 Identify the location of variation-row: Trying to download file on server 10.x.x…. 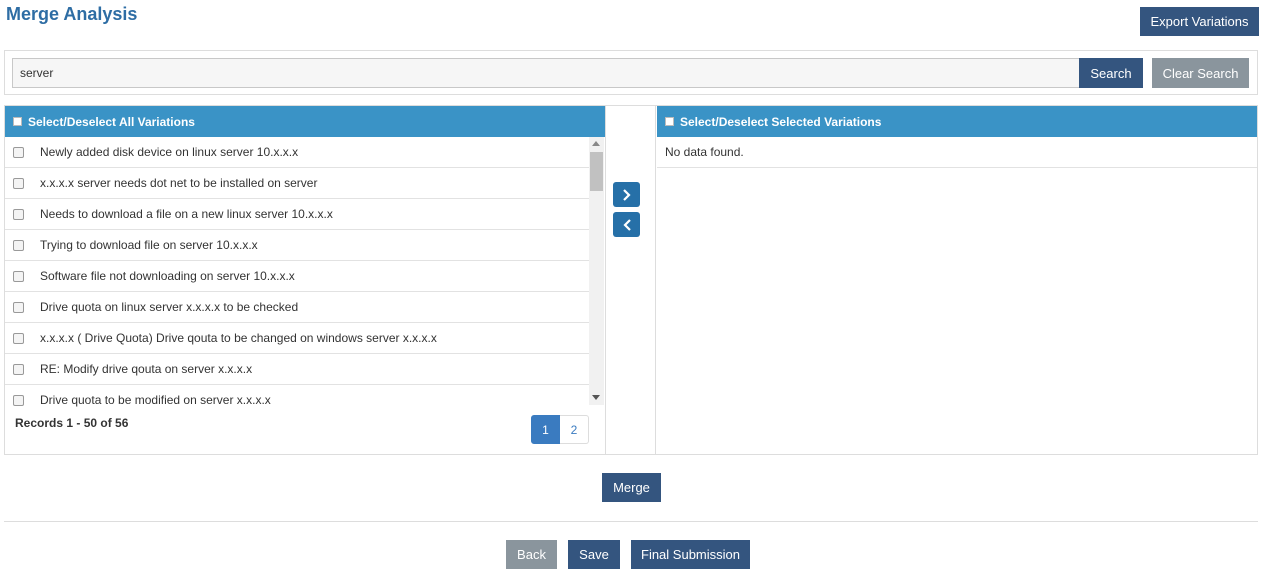
(297, 245).